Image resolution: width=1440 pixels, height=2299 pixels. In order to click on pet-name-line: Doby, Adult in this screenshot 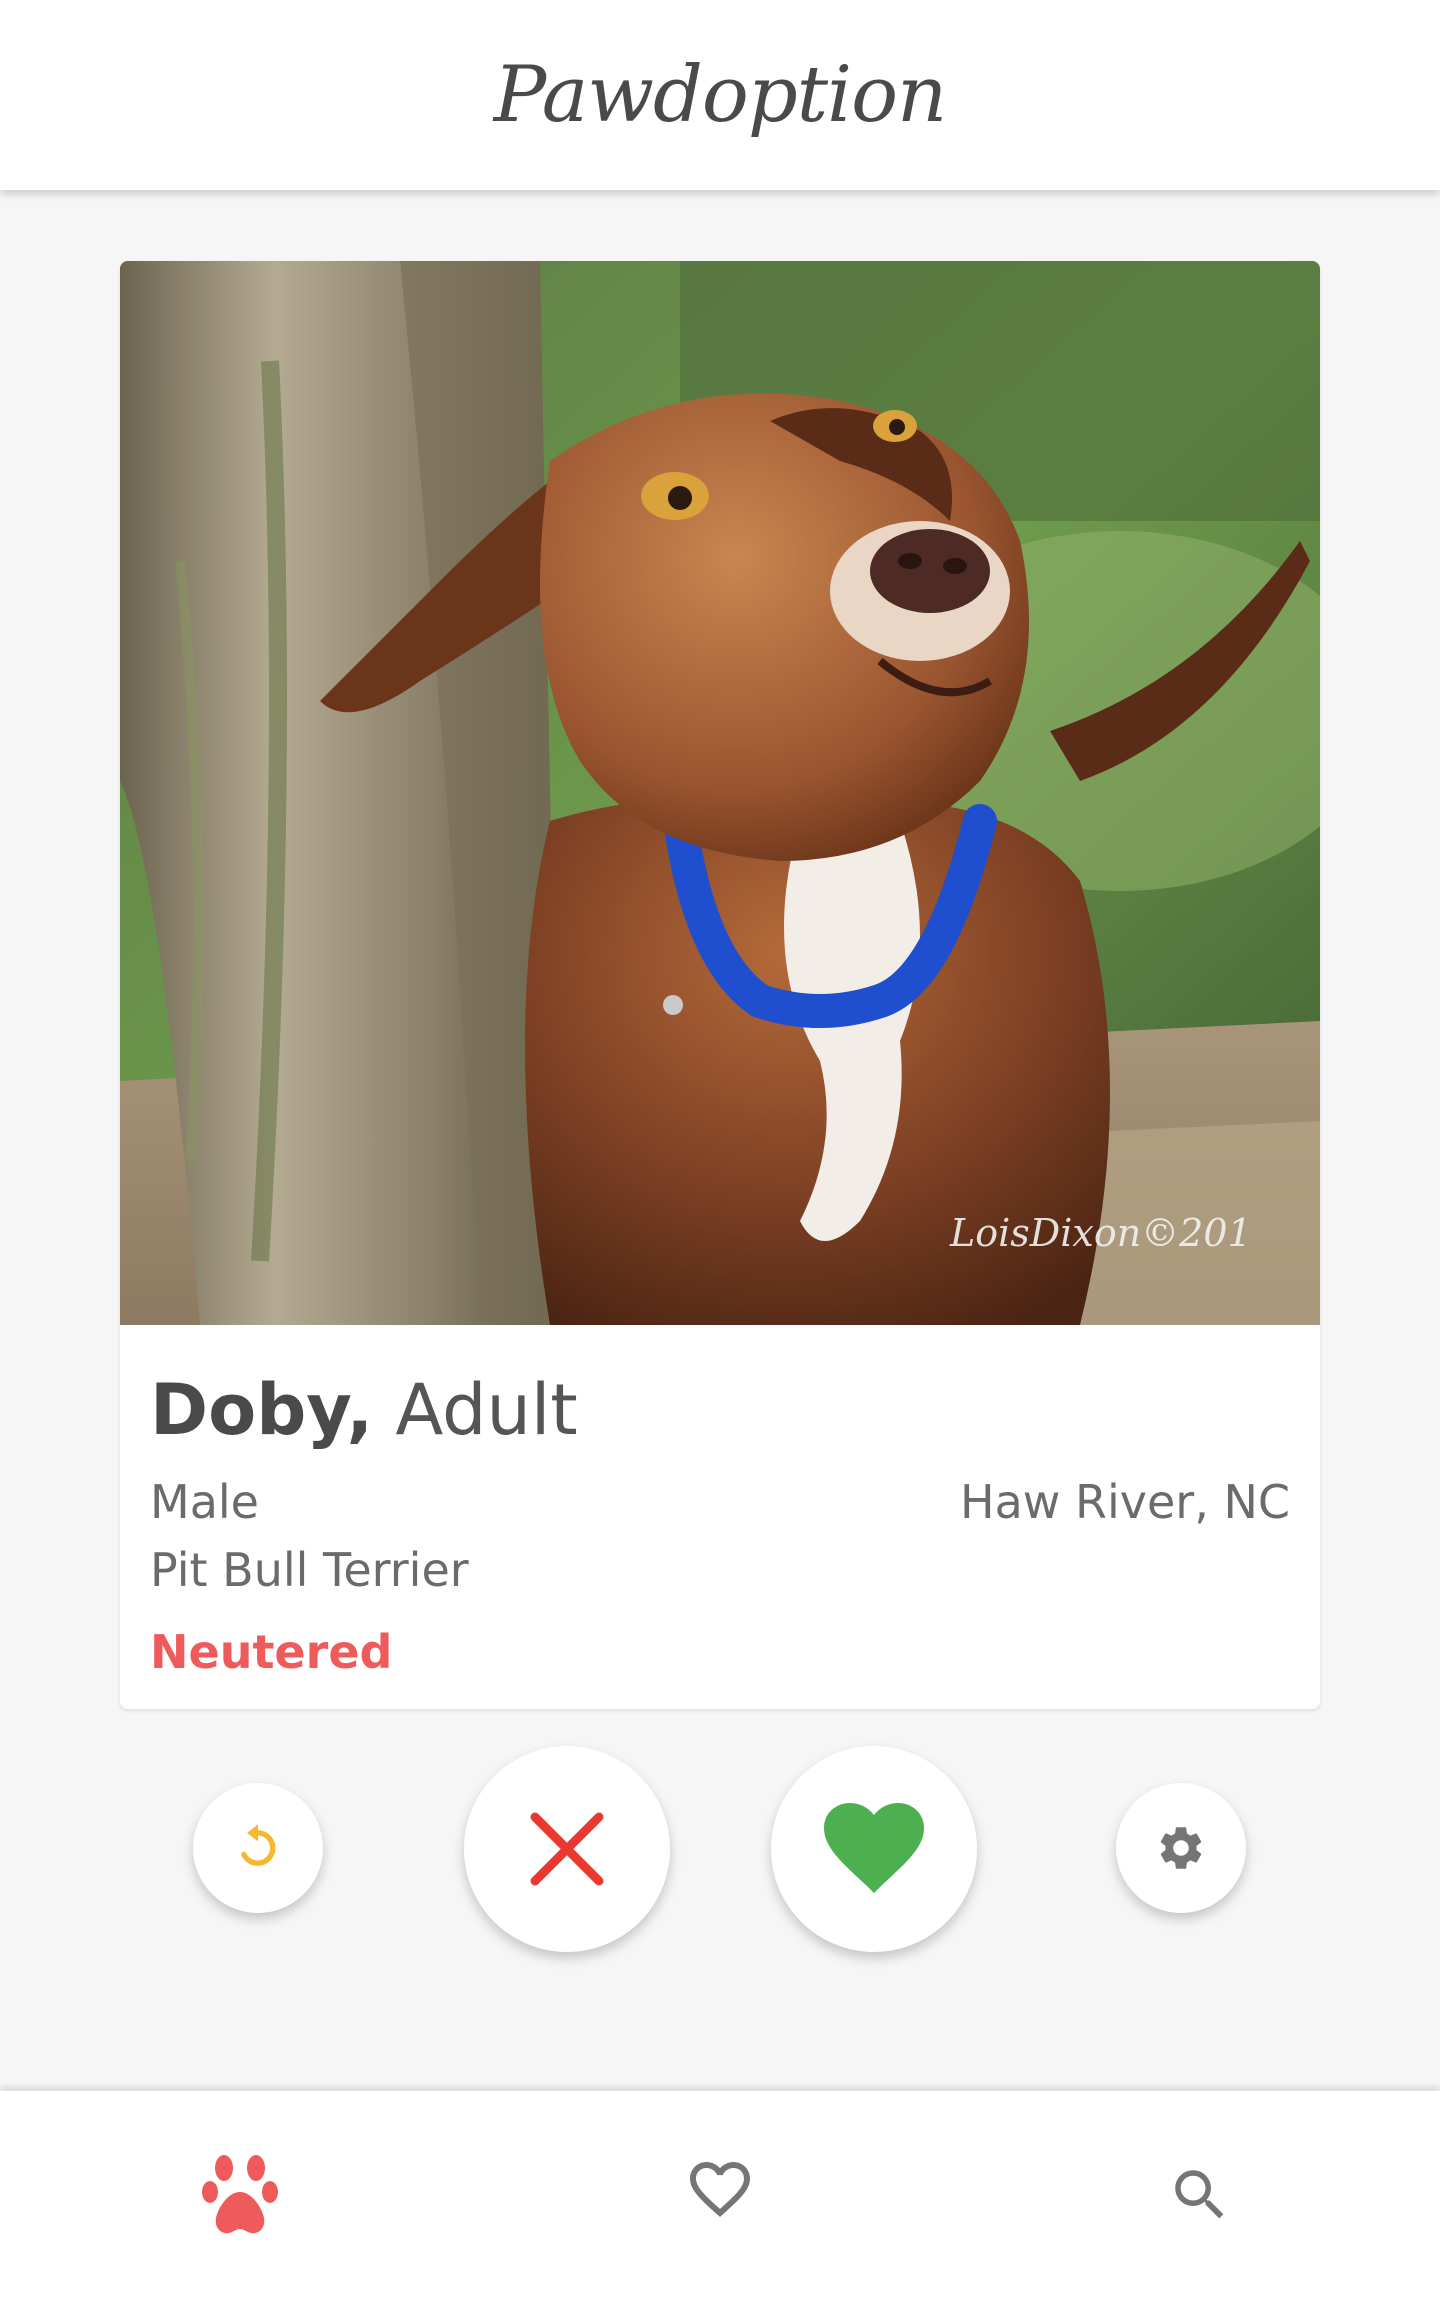, I will do `click(364, 1410)`.